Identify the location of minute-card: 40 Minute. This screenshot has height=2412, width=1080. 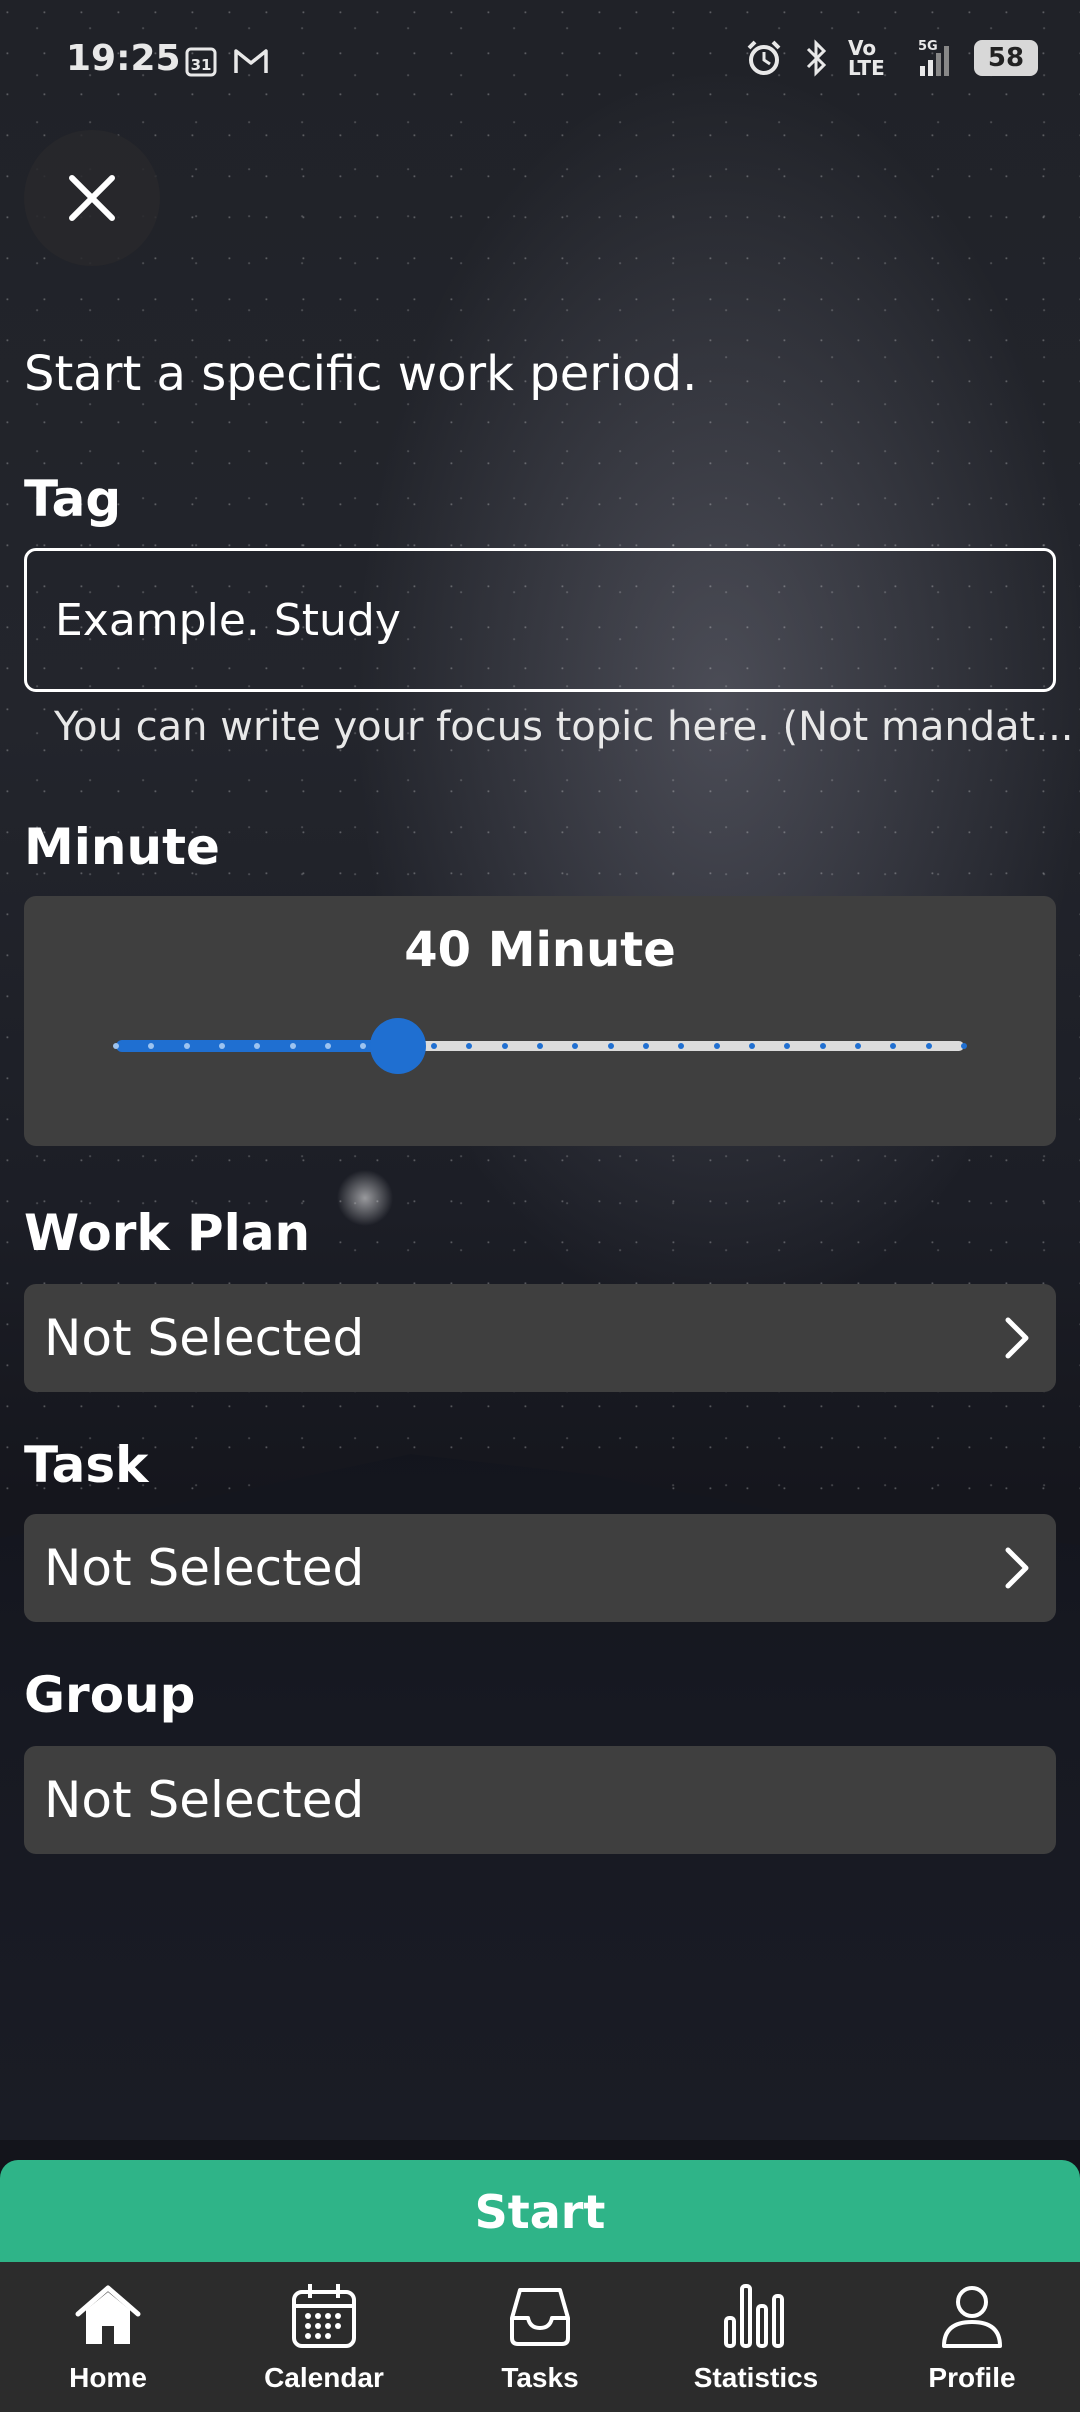
(540, 1021).